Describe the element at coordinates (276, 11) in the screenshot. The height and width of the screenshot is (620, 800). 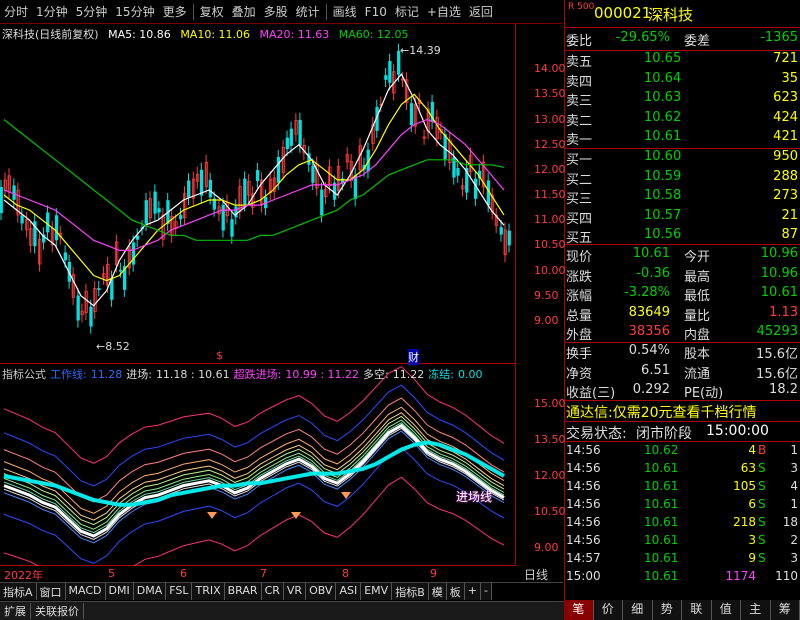
I see `toolbar-btn-7: 多股` at that location.